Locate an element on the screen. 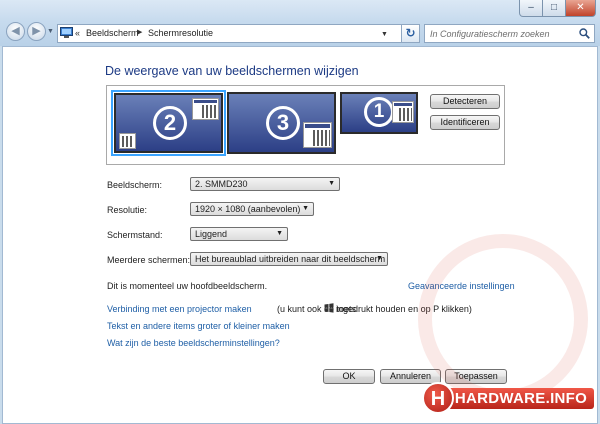 This screenshot has width=600, height=424. screen-label: Beeldscherm: is located at coordinates (135, 185).